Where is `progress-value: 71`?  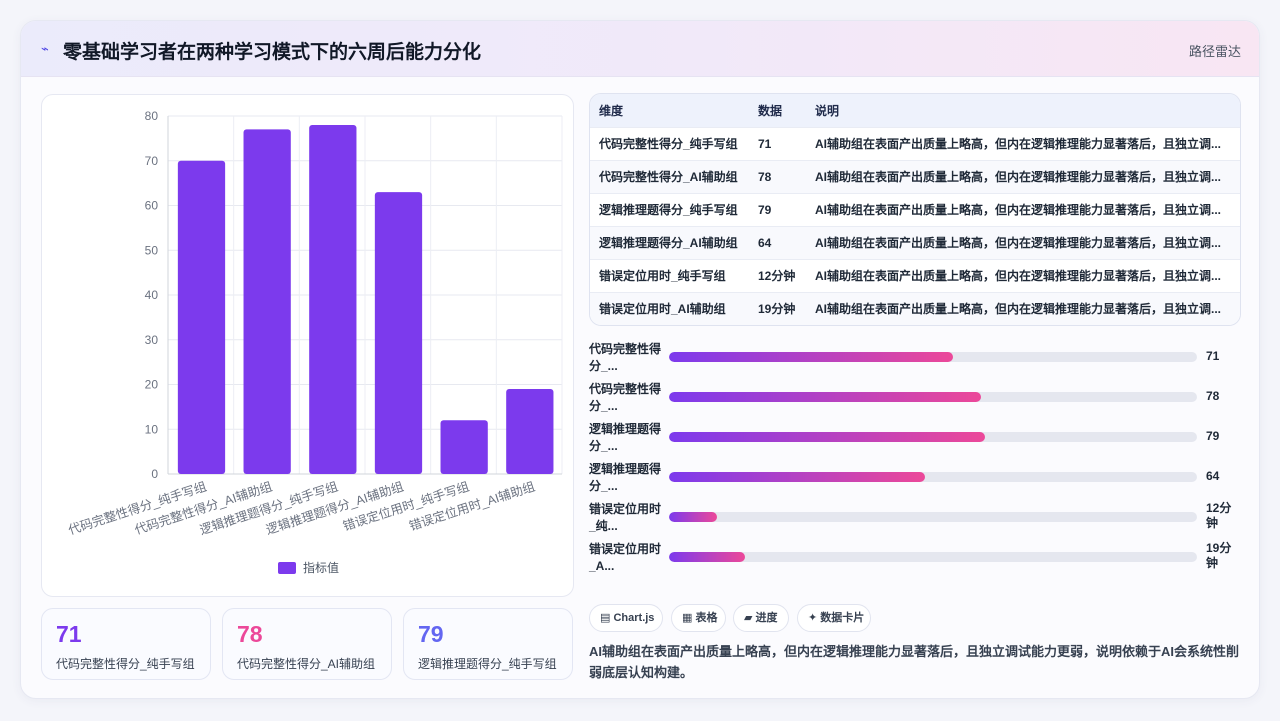
progress-value: 71 is located at coordinates (1213, 356).